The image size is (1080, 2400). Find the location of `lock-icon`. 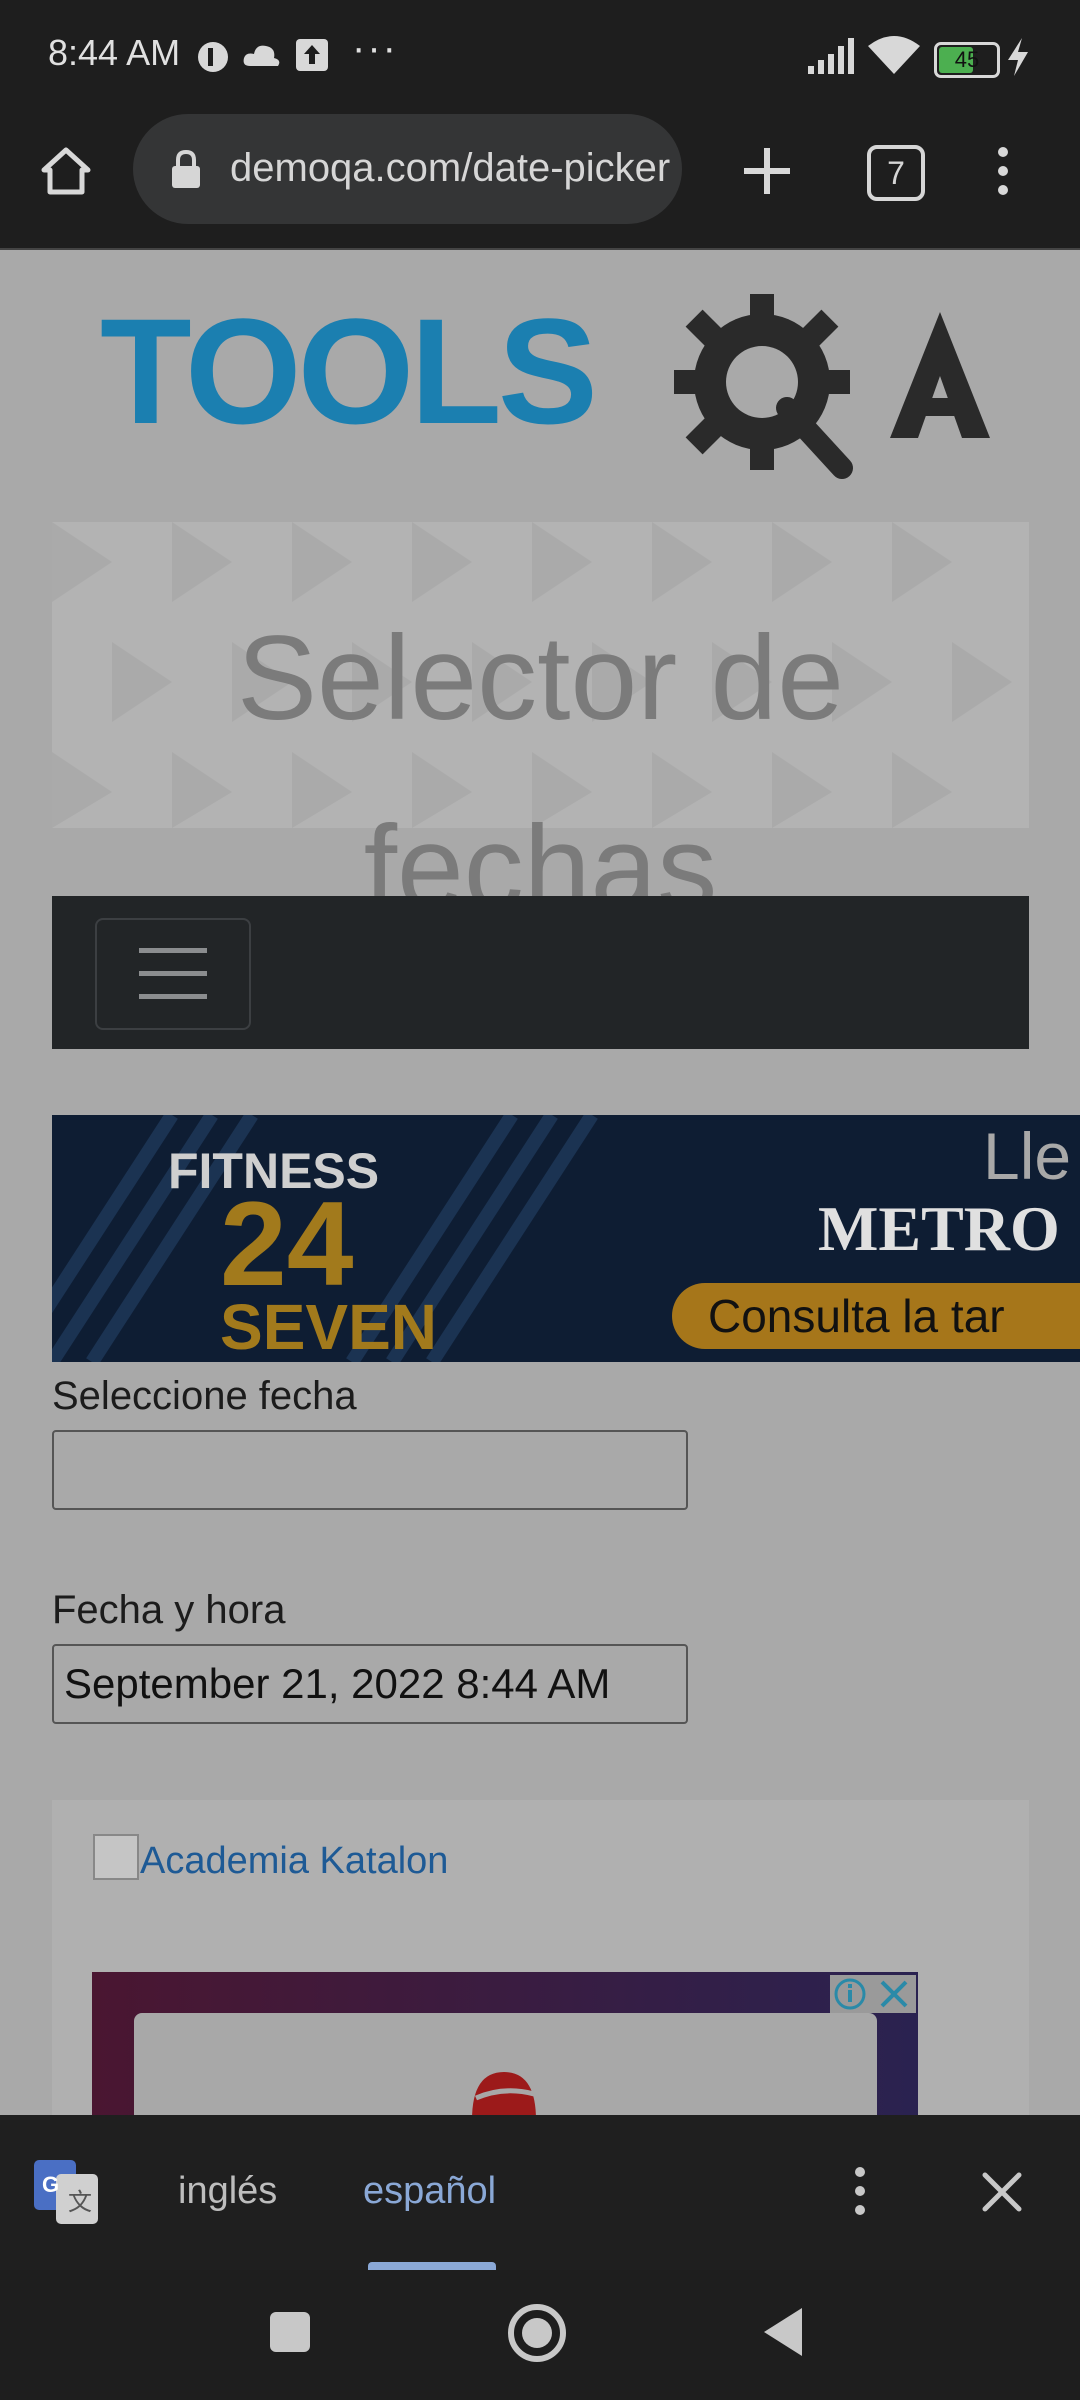

lock-icon is located at coordinates (186, 169).